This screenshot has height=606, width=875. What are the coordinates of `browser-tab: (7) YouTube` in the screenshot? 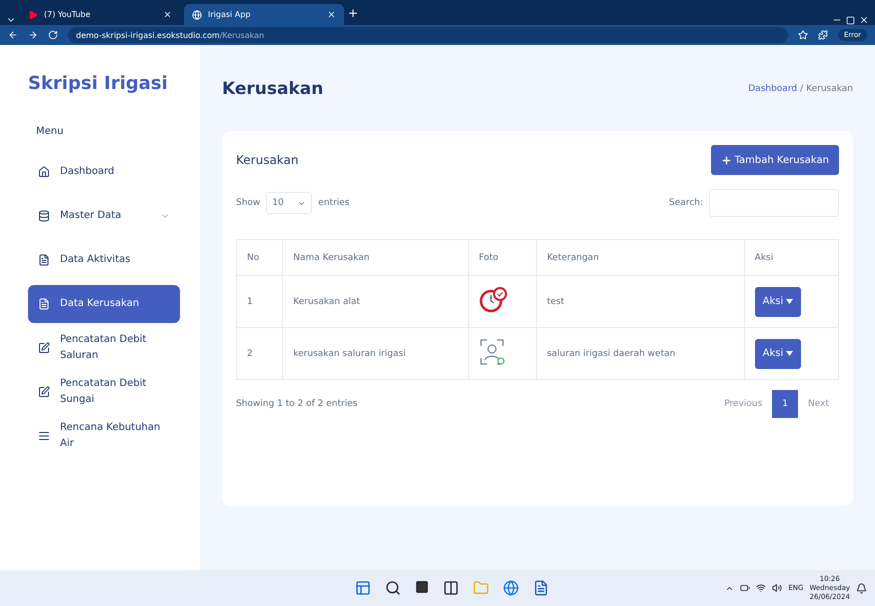 It's located at (100, 14).